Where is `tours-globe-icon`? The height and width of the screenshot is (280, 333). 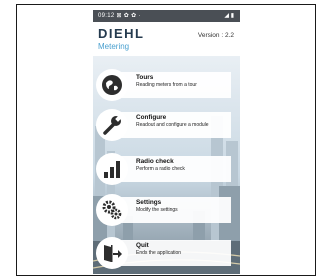
tours-globe-icon is located at coordinates (112, 85).